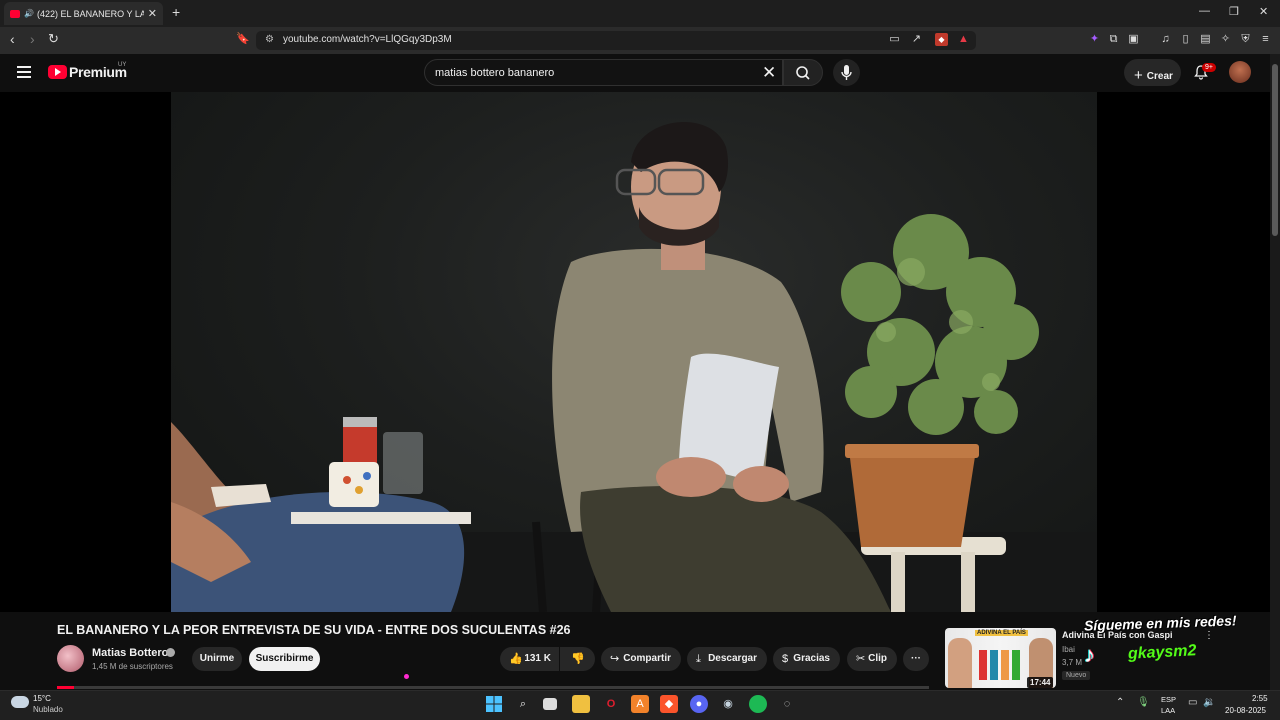  Describe the element at coordinates (243, 38) in the screenshot. I see `bookmark-icon: 🔖` at that location.